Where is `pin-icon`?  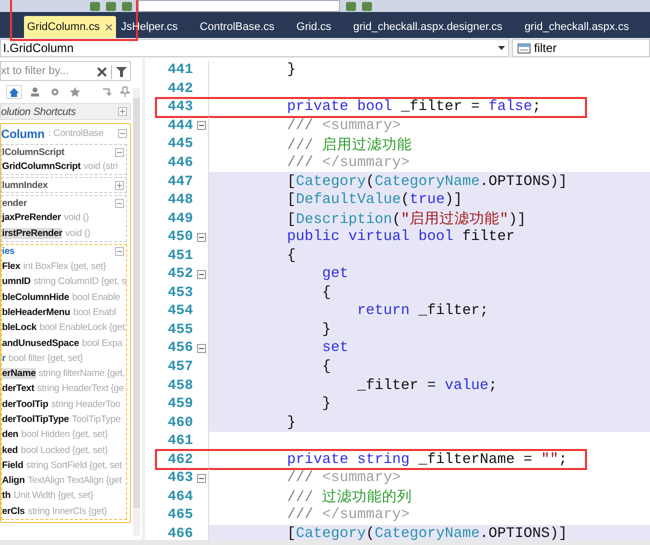 pin-icon is located at coordinates (125, 92).